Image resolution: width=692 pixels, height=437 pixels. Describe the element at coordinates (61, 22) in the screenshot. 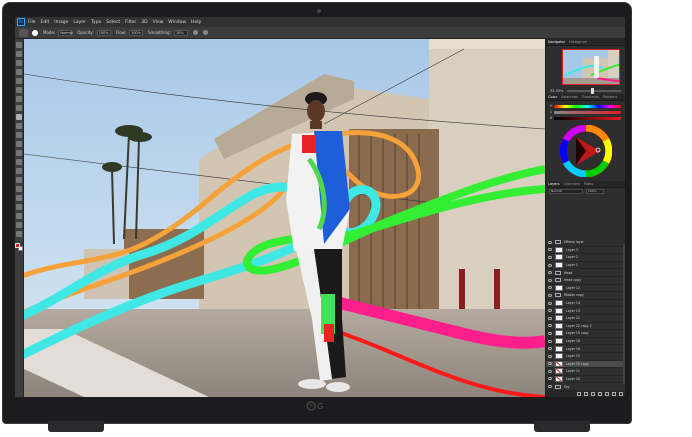

I see `menu-image: Image` at that location.